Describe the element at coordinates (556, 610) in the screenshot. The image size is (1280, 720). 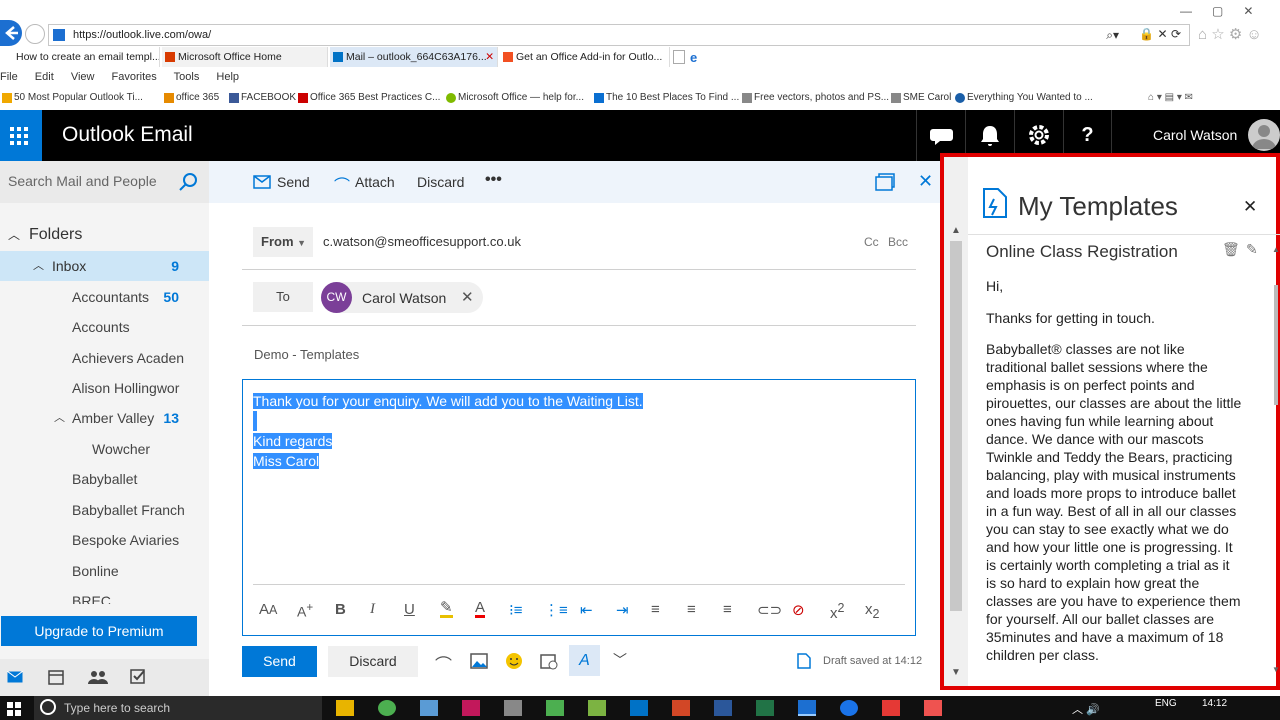
I see `numbering-icon: ⋮≡` at that location.